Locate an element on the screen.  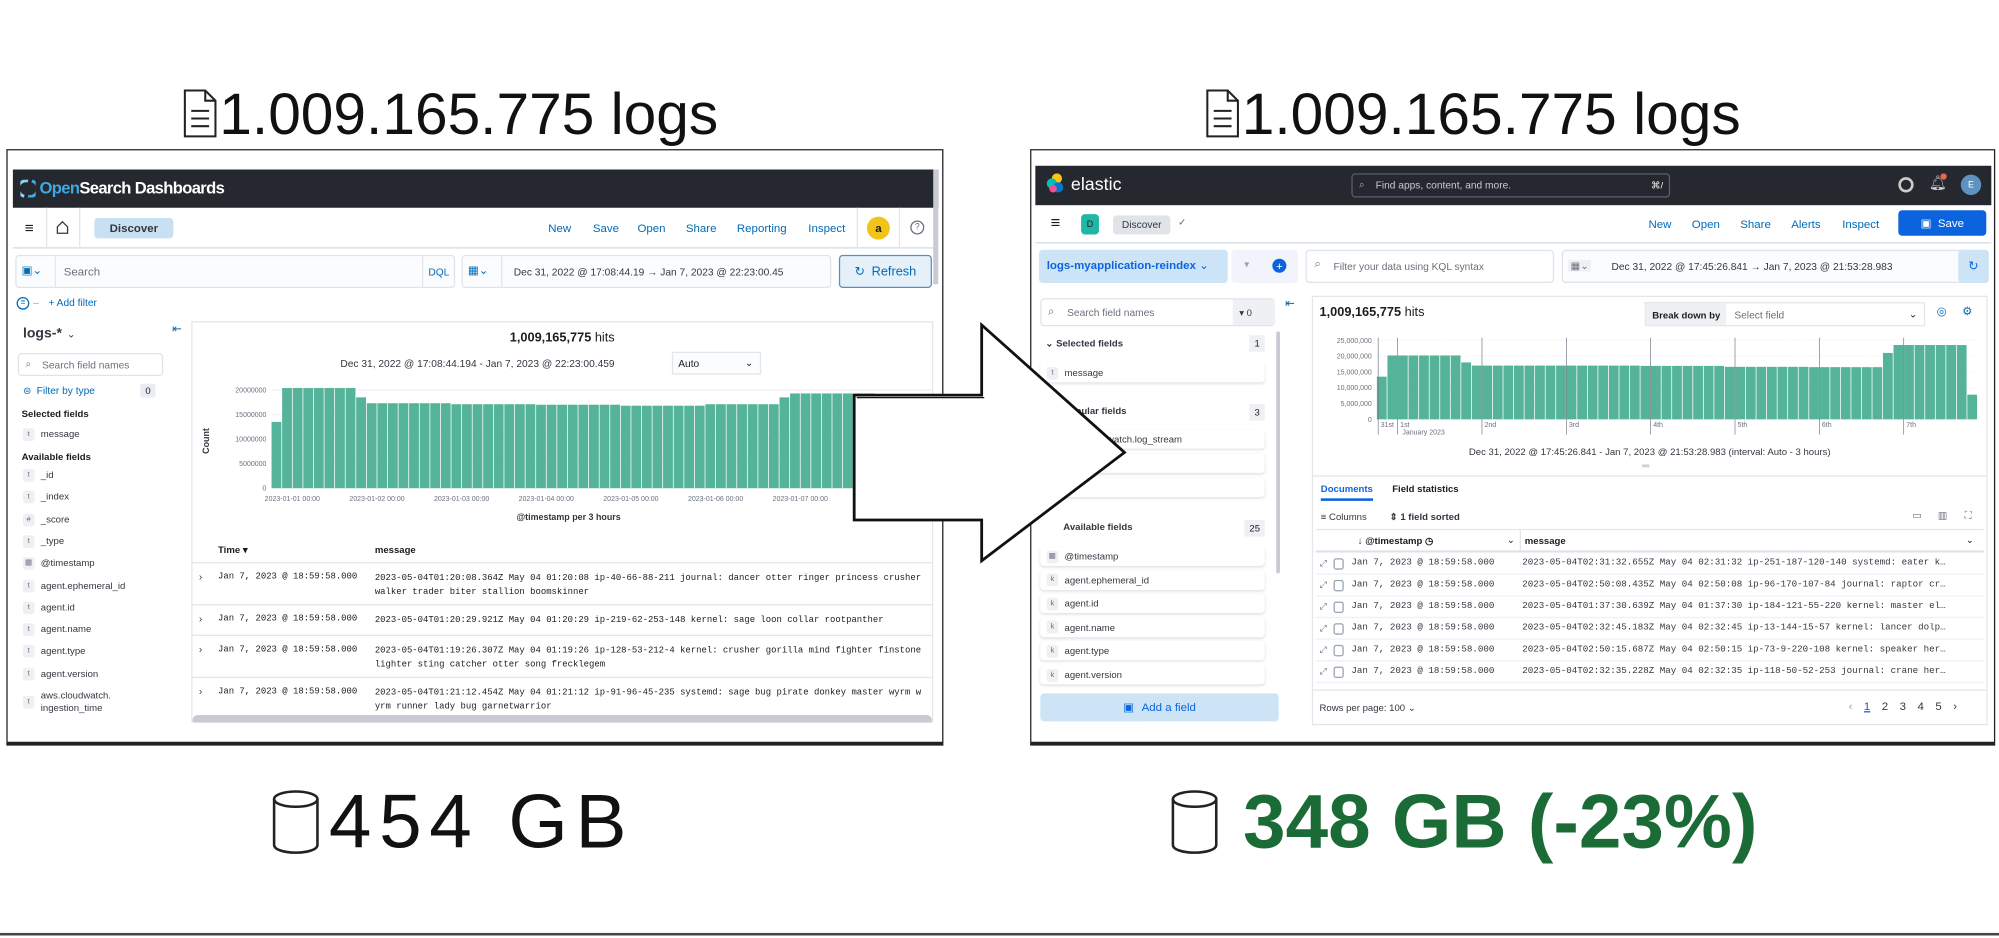
open-link: Open is located at coordinates (651, 228).